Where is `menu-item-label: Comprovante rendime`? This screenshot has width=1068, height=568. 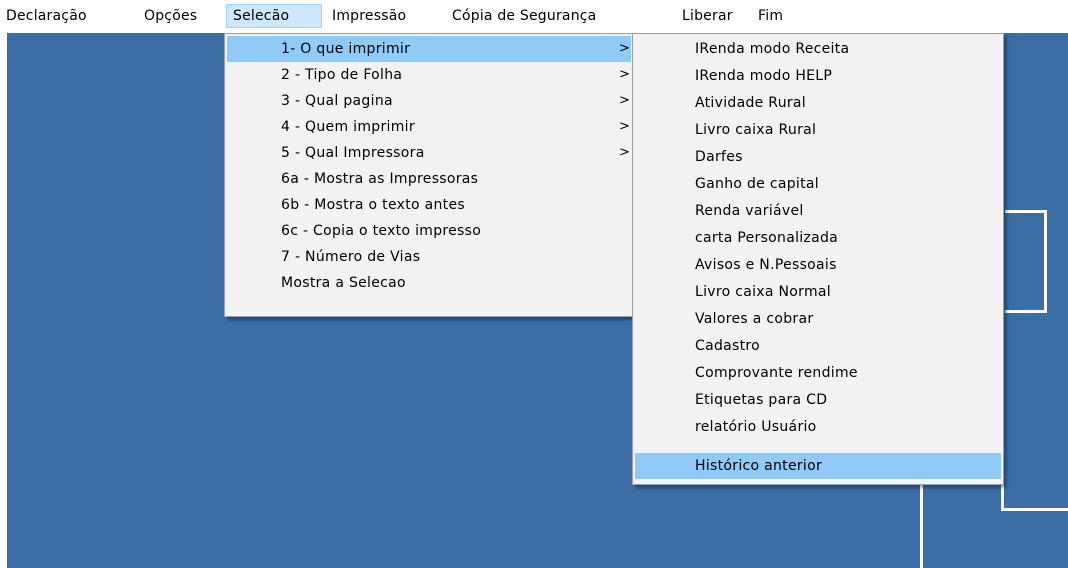
menu-item-label: Comprovante rendime is located at coordinates (776, 373).